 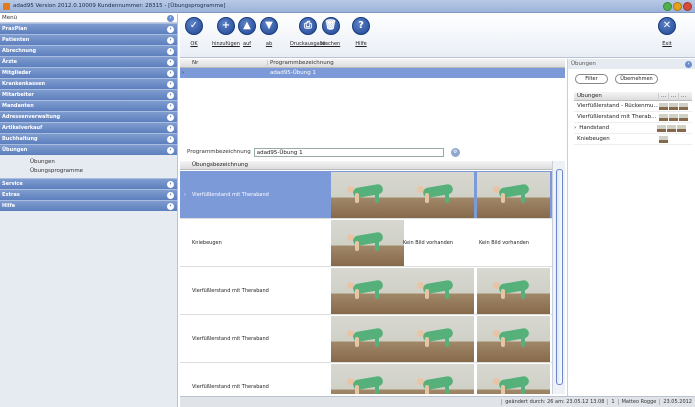 I want to click on toolbar-button-auf: ▲ auf, so click(x=247, y=32).